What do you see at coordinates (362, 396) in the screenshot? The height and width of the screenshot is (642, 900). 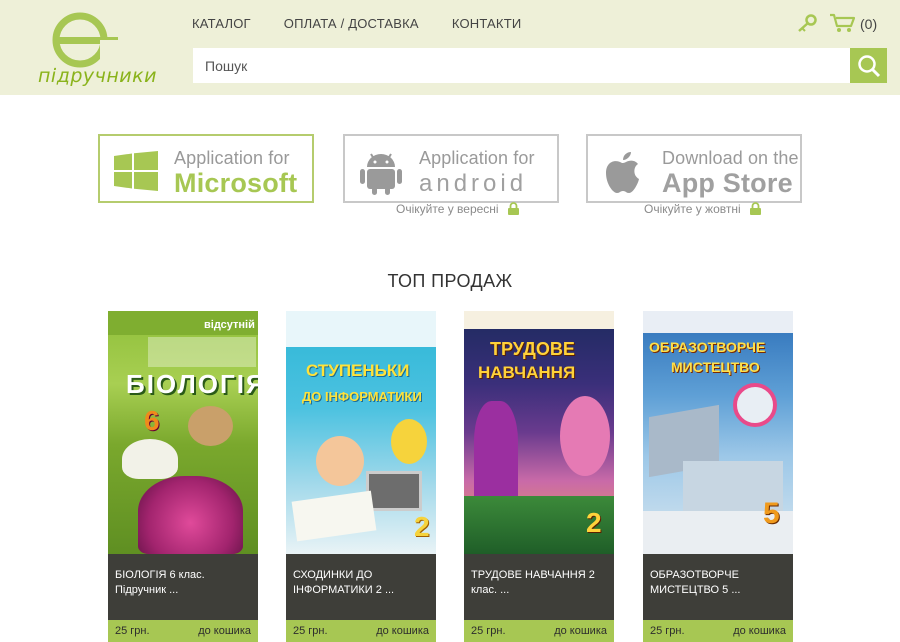 I see `cover-subtitle: ДО ІНФОРМАТИКИ` at bounding box center [362, 396].